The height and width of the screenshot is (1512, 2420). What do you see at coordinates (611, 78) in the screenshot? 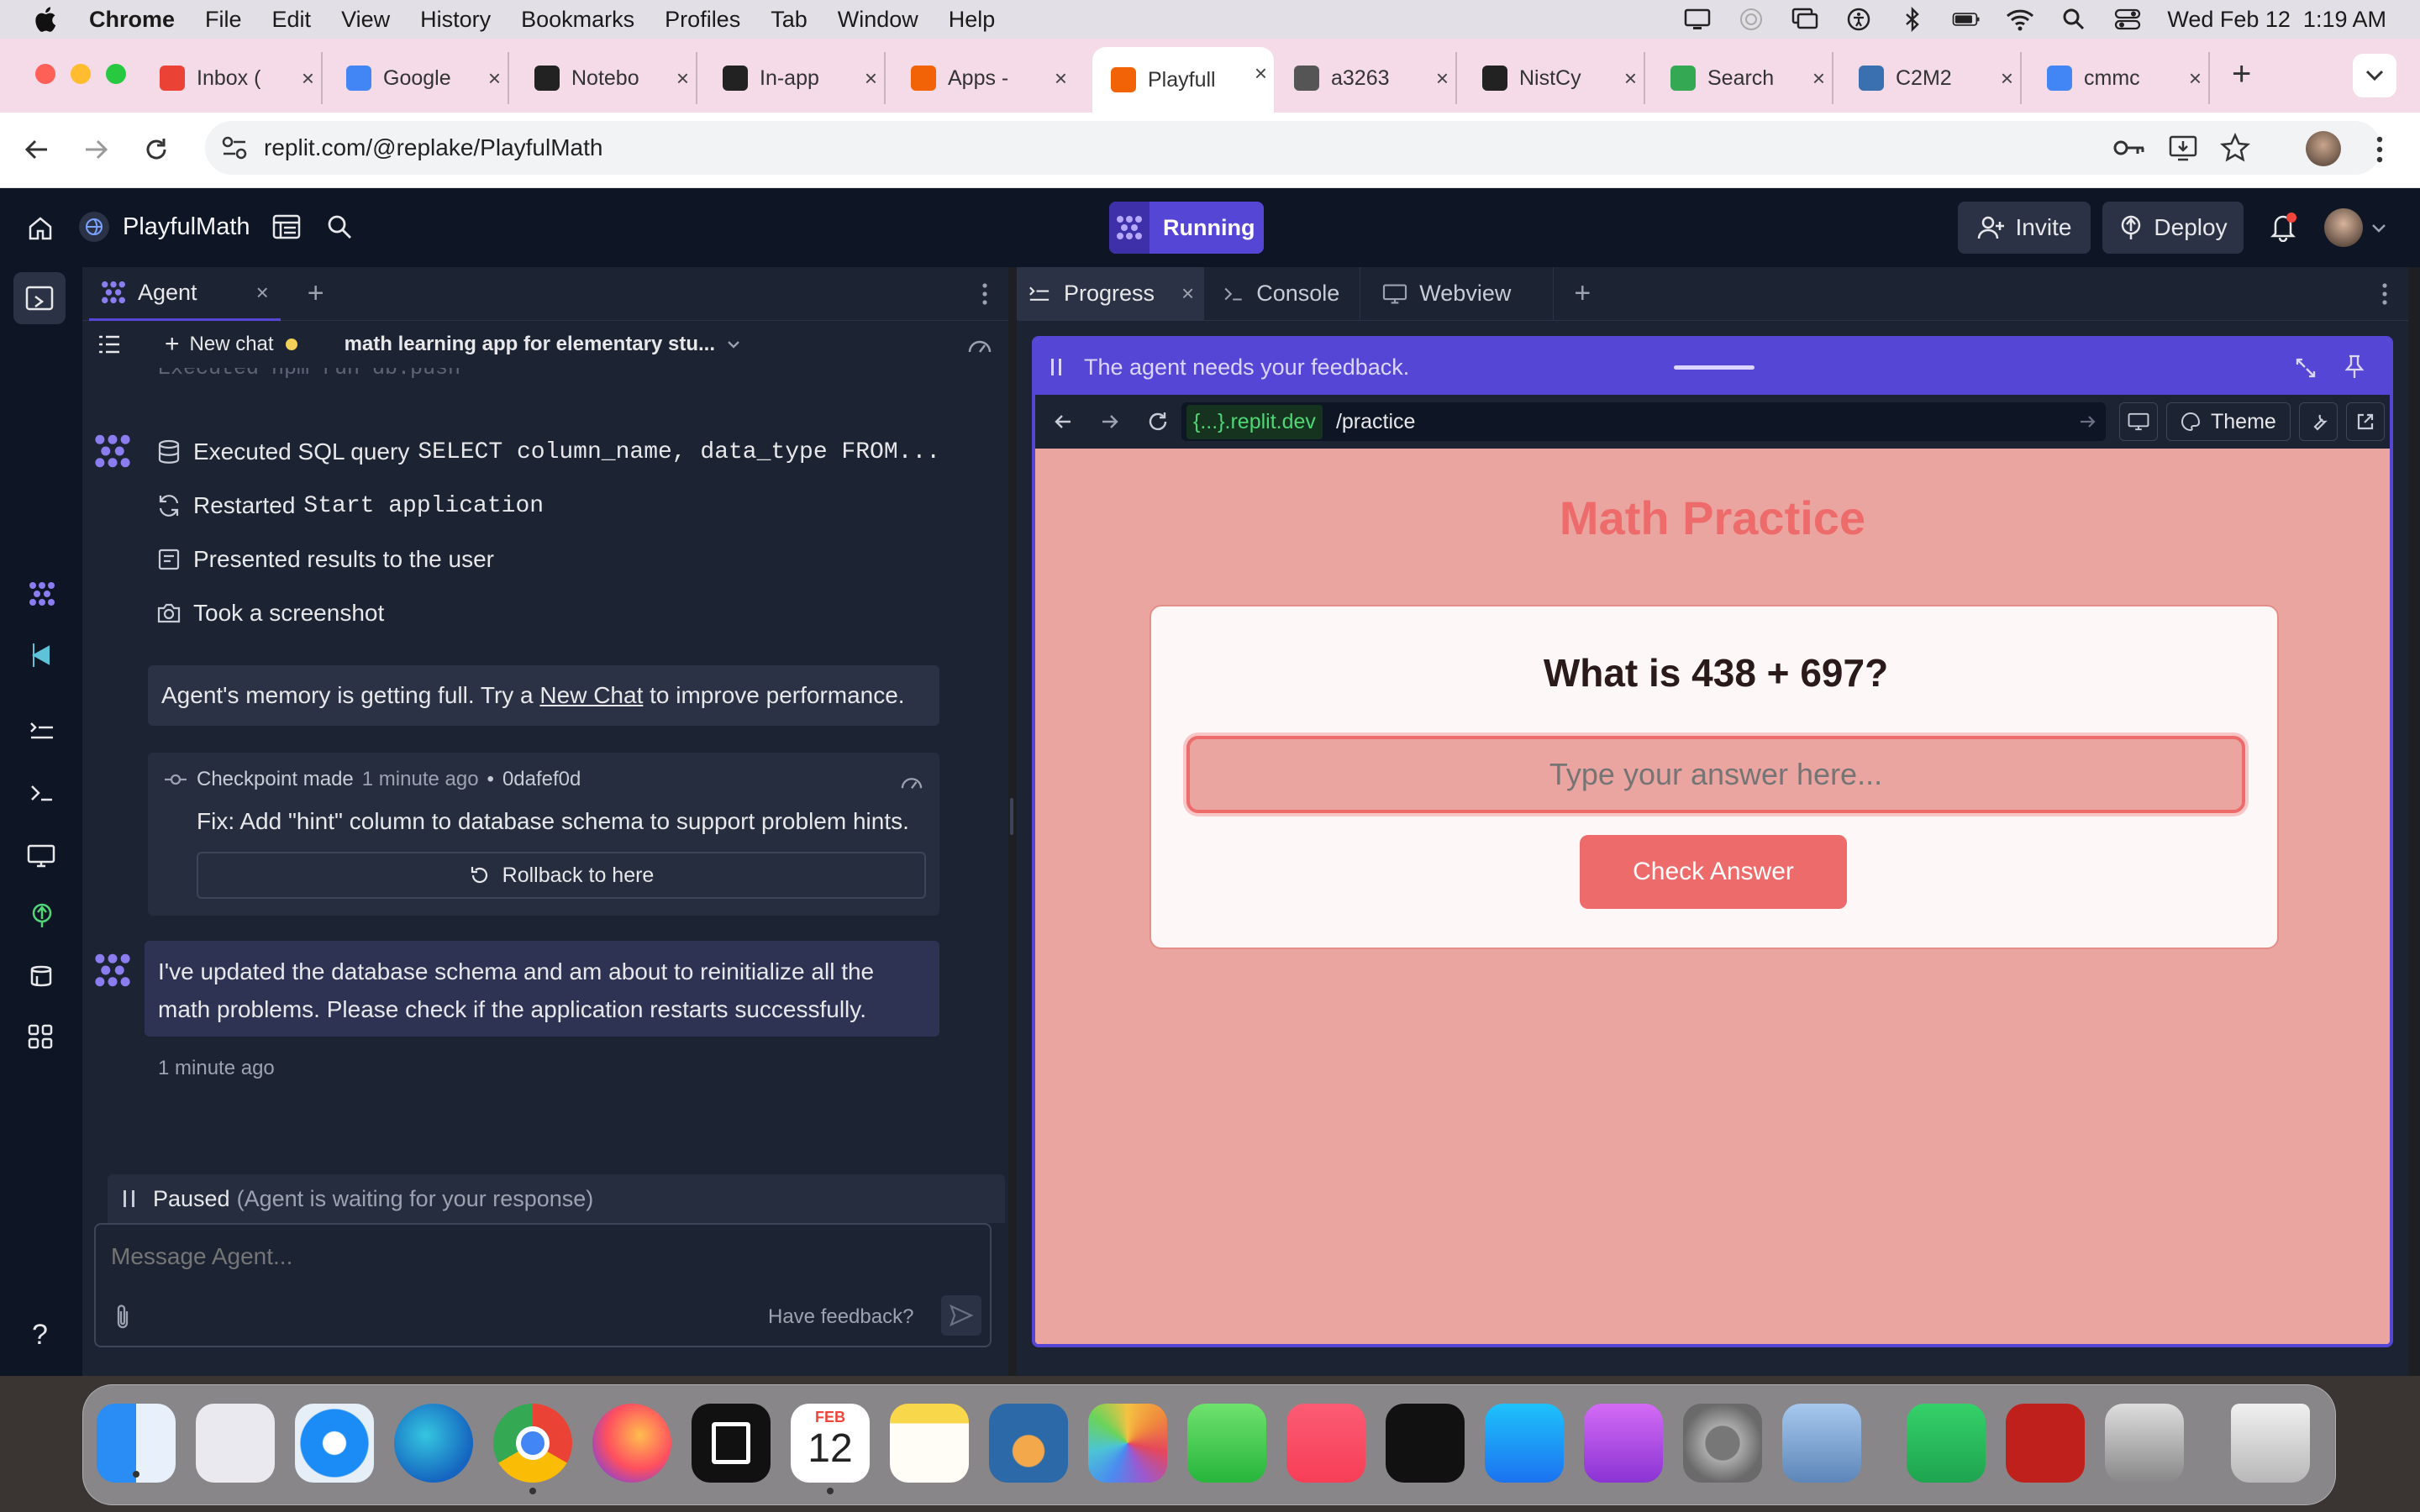
I see `browser-tab: Notebo ×` at bounding box center [611, 78].